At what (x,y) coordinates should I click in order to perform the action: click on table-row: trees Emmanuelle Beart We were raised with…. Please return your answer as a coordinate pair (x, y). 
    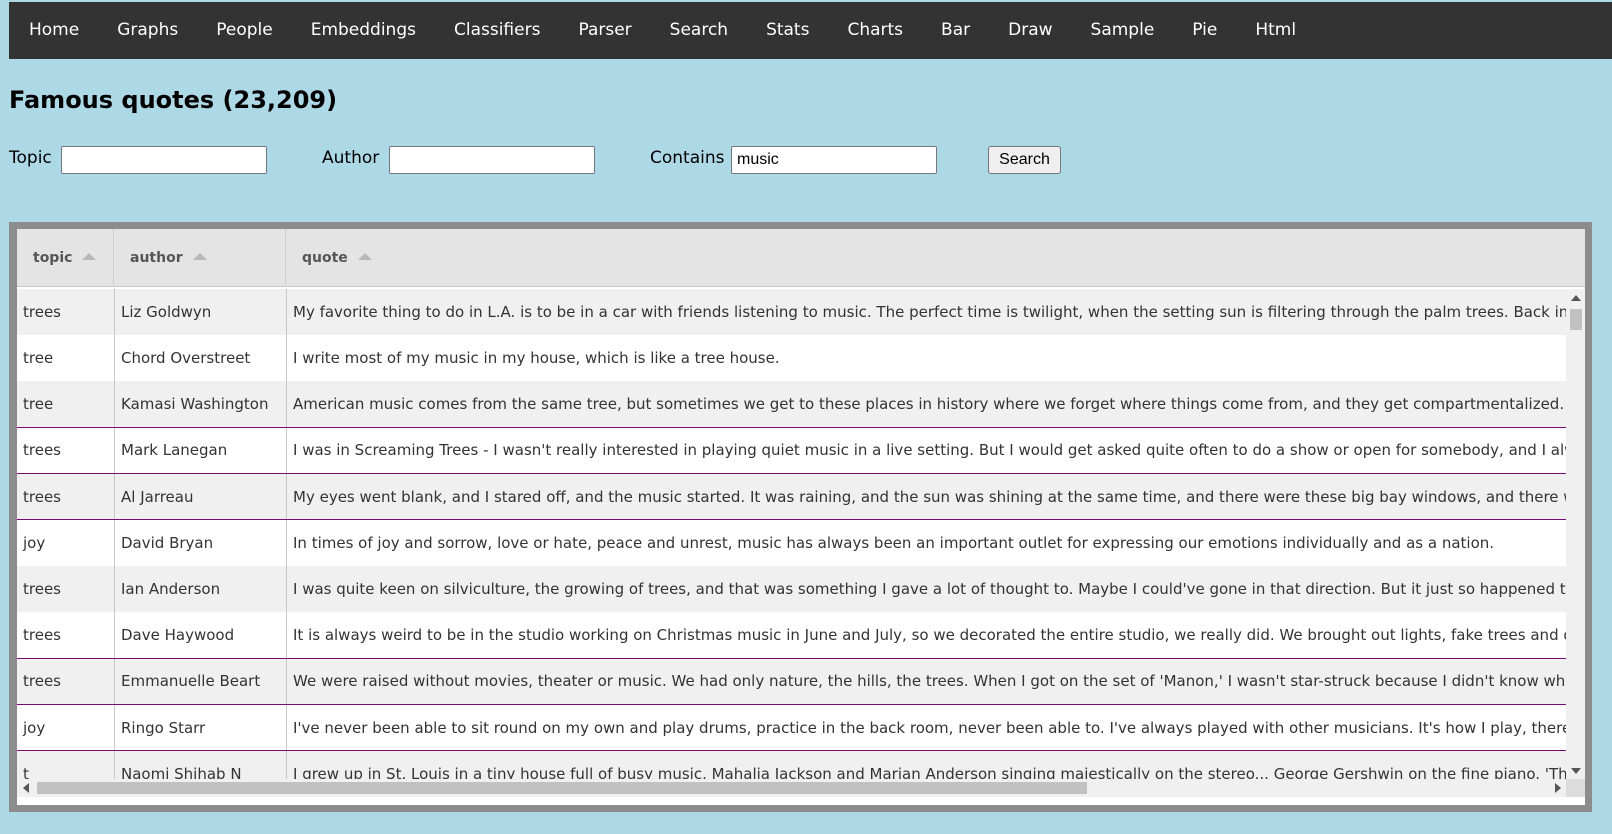
    Looking at the image, I should click on (791, 682).